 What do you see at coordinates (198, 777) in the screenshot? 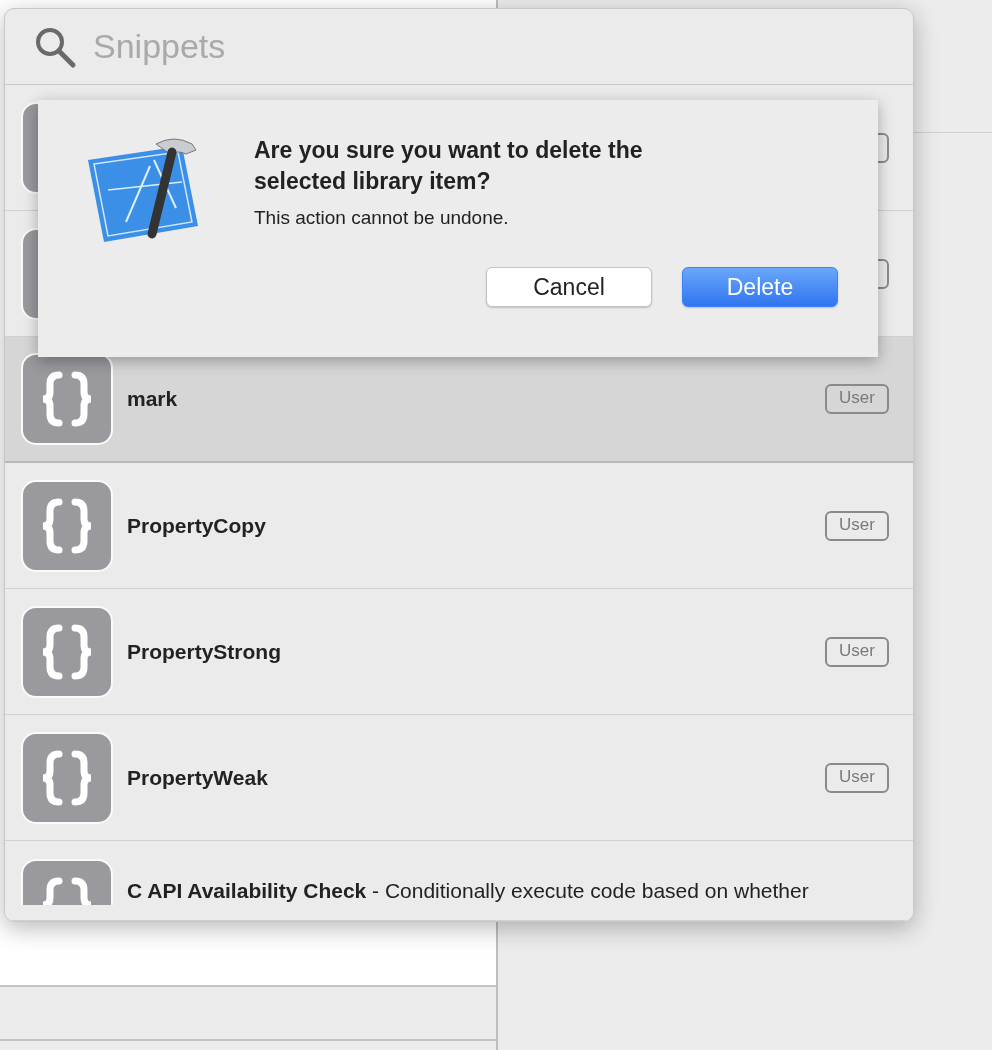
I see `snippet-title: PropertyWeak` at bounding box center [198, 777].